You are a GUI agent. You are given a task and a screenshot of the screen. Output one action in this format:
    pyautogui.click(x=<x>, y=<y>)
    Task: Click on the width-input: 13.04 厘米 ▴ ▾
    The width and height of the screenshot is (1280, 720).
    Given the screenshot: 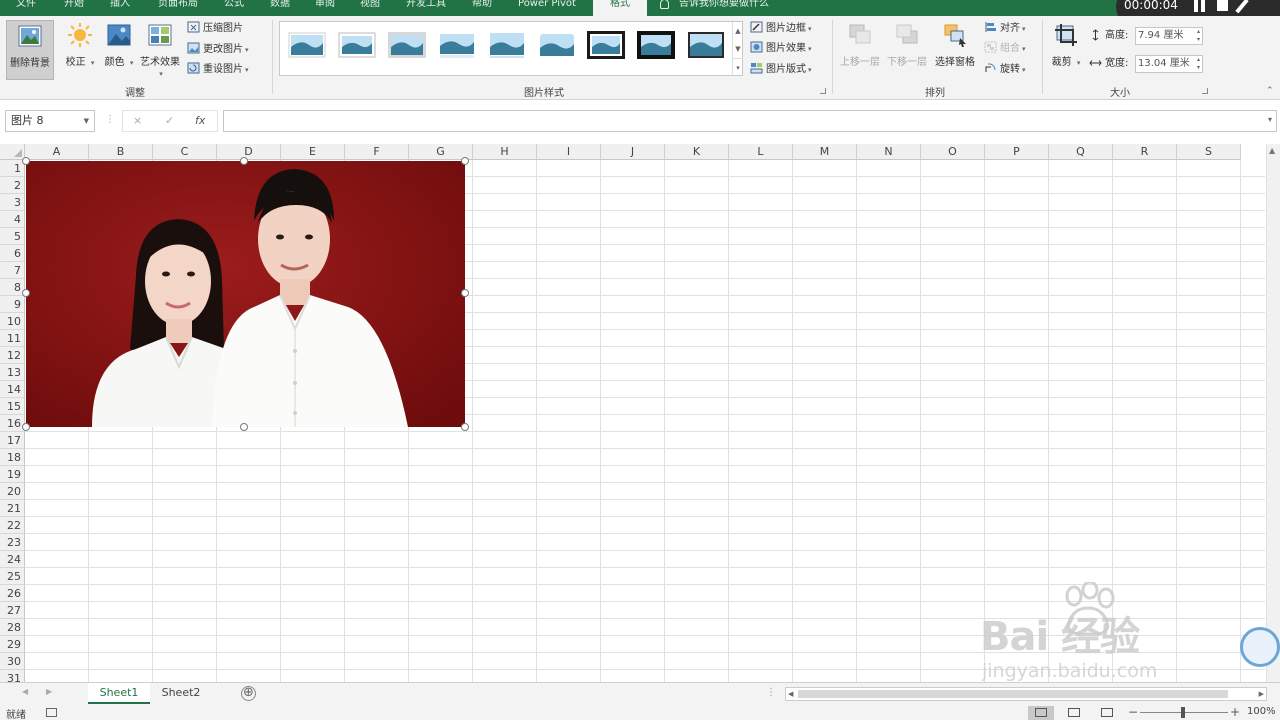 What is the action you would take?
    pyautogui.click(x=1169, y=64)
    